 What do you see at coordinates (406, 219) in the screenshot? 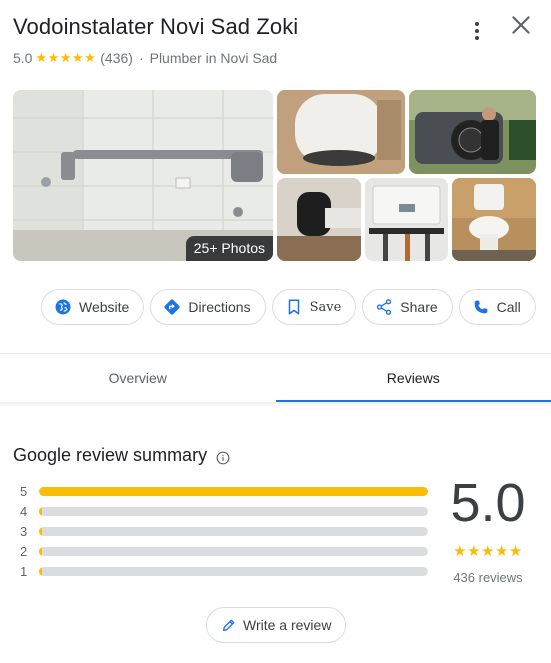
I see `photo-boiler` at bounding box center [406, 219].